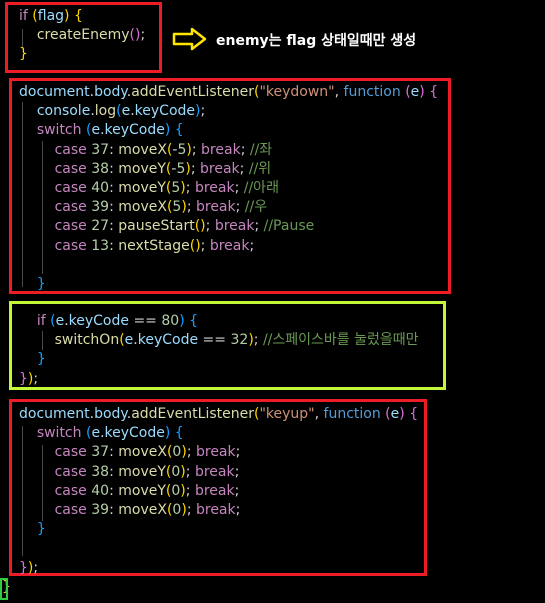 The width and height of the screenshot is (545, 603). Describe the element at coordinates (239, 340) in the screenshot. I see `code-token: 32` at that location.